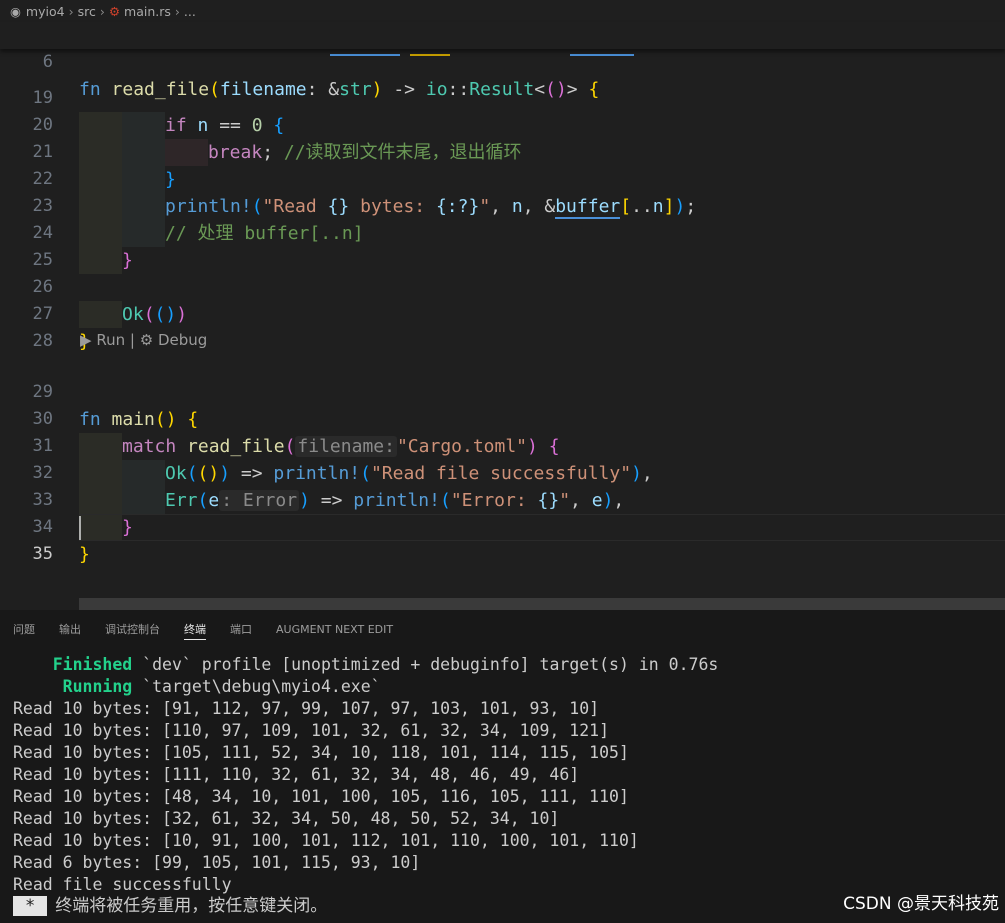 The image size is (1005, 923). Describe the element at coordinates (24, 630) in the screenshot. I see `tab-problems: 问题` at that location.